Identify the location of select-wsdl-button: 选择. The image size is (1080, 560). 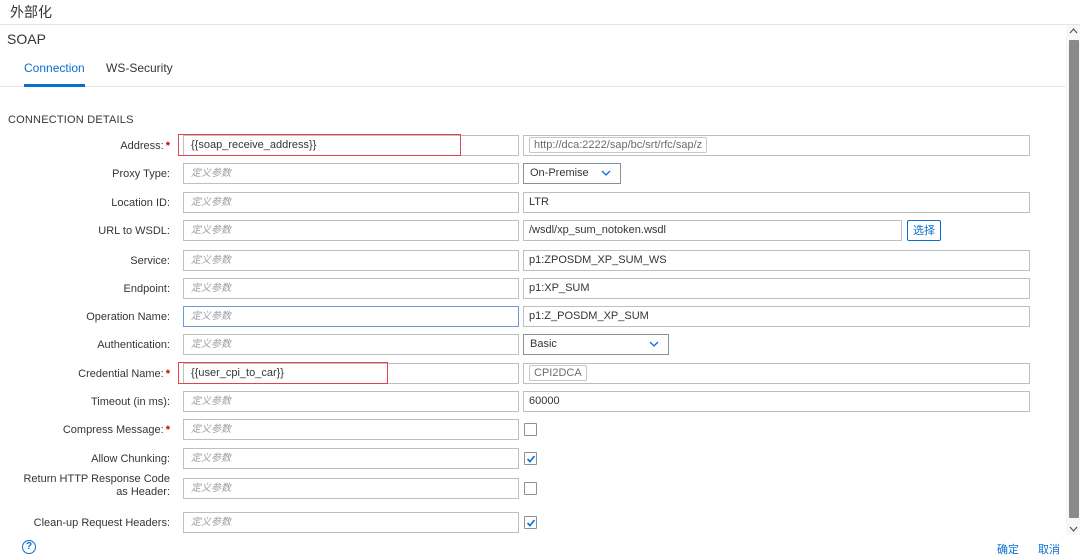
(924, 230).